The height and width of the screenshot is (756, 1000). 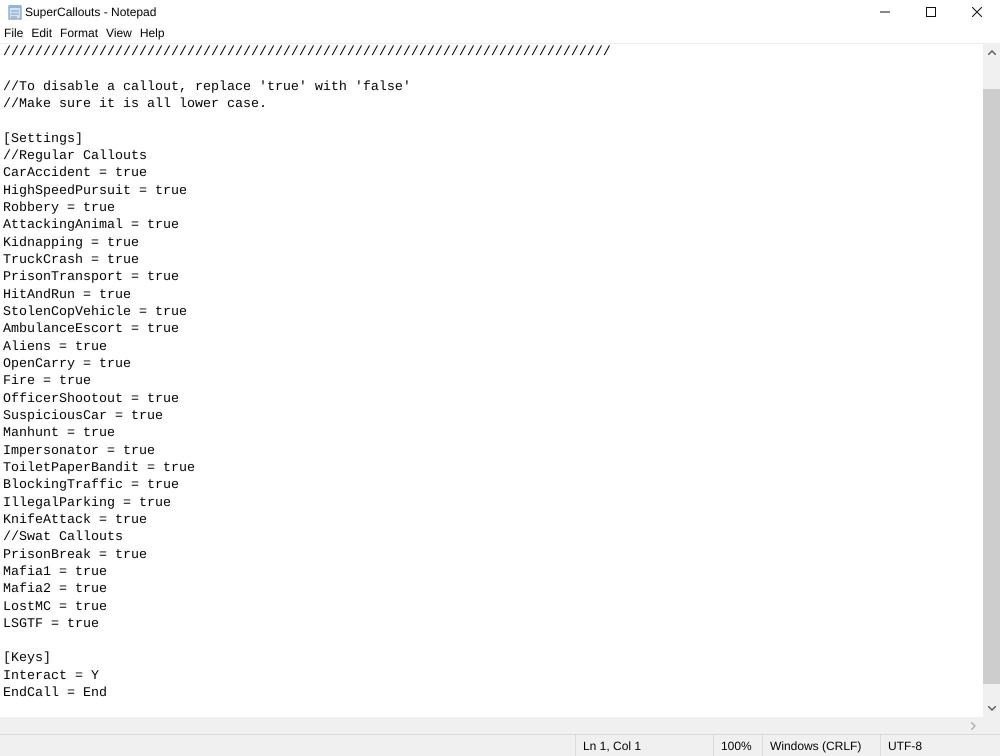 I want to click on status-field: 100%, so click(x=737, y=745).